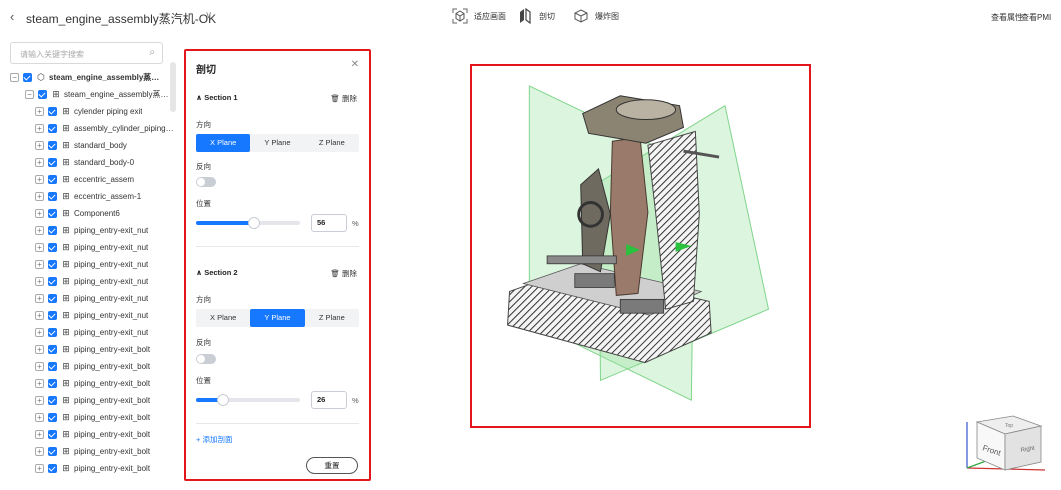 This screenshot has width=1061, height=490. What do you see at coordinates (217, 97) in the screenshot?
I see `section-1-header: ∧ Section 1` at bounding box center [217, 97].